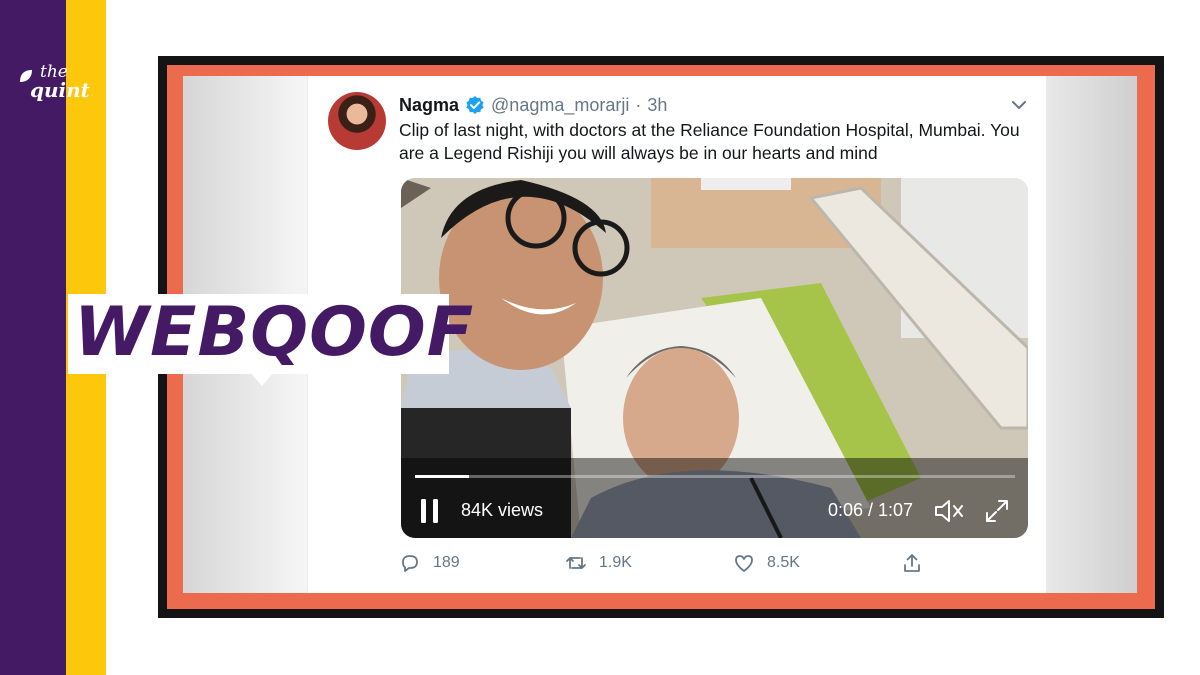 The height and width of the screenshot is (675, 1200). I want to click on logo-word-quint: quint, so click(60, 90).